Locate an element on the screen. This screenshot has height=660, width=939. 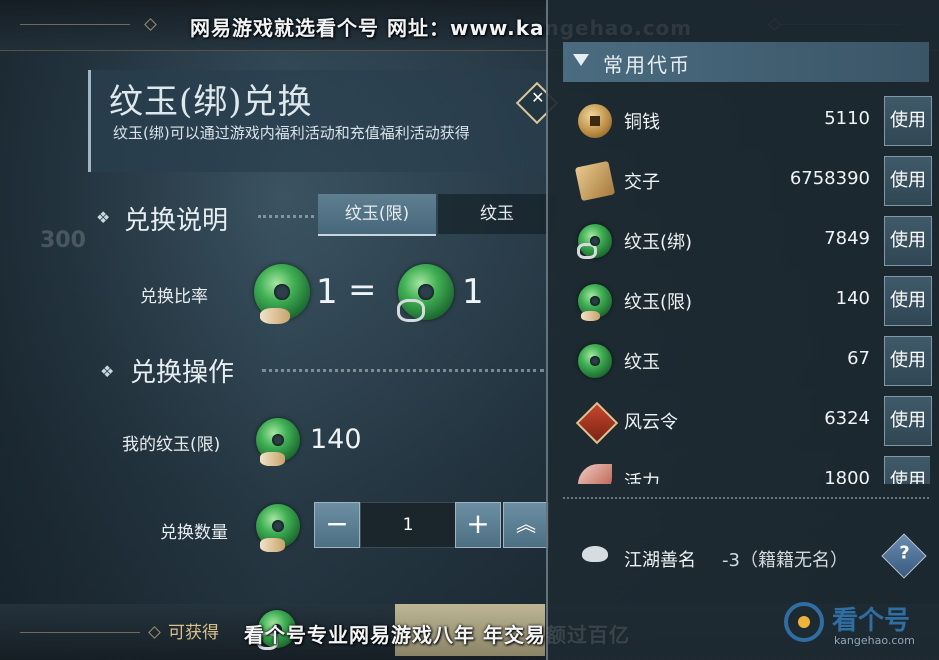
currency-amount: 6324 is located at coordinates (847, 418).